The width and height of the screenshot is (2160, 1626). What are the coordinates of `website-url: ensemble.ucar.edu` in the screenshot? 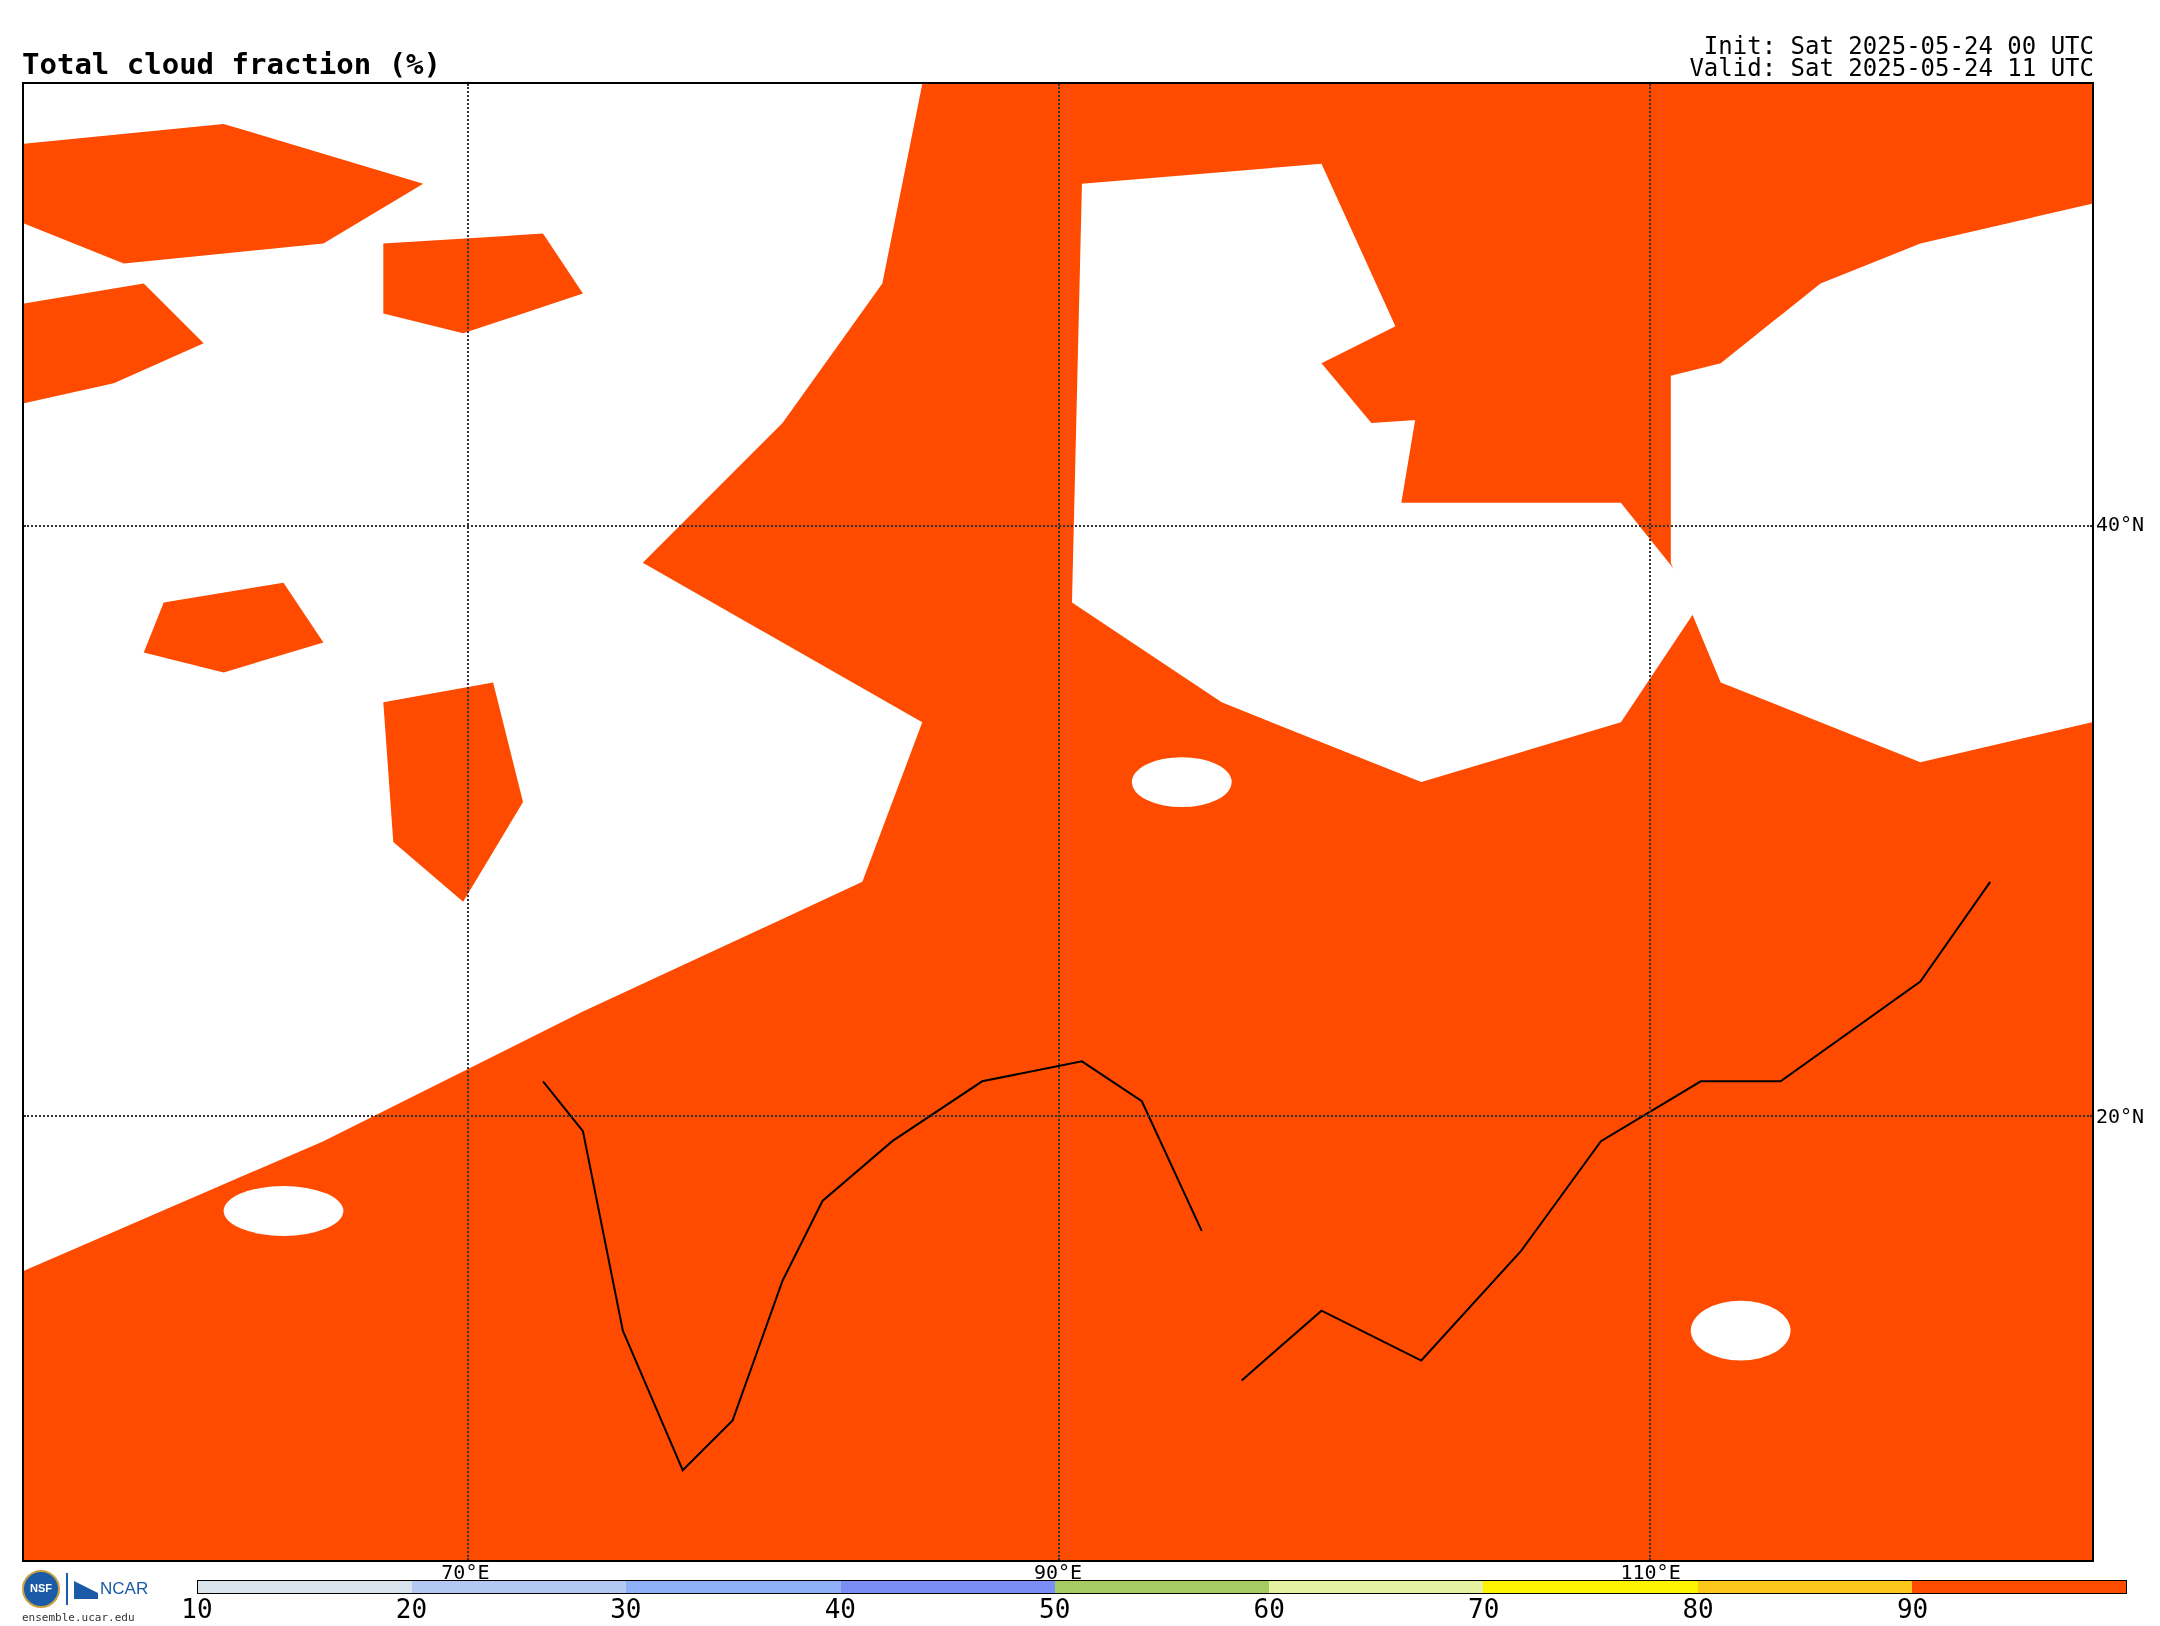 It's located at (78, 1617).